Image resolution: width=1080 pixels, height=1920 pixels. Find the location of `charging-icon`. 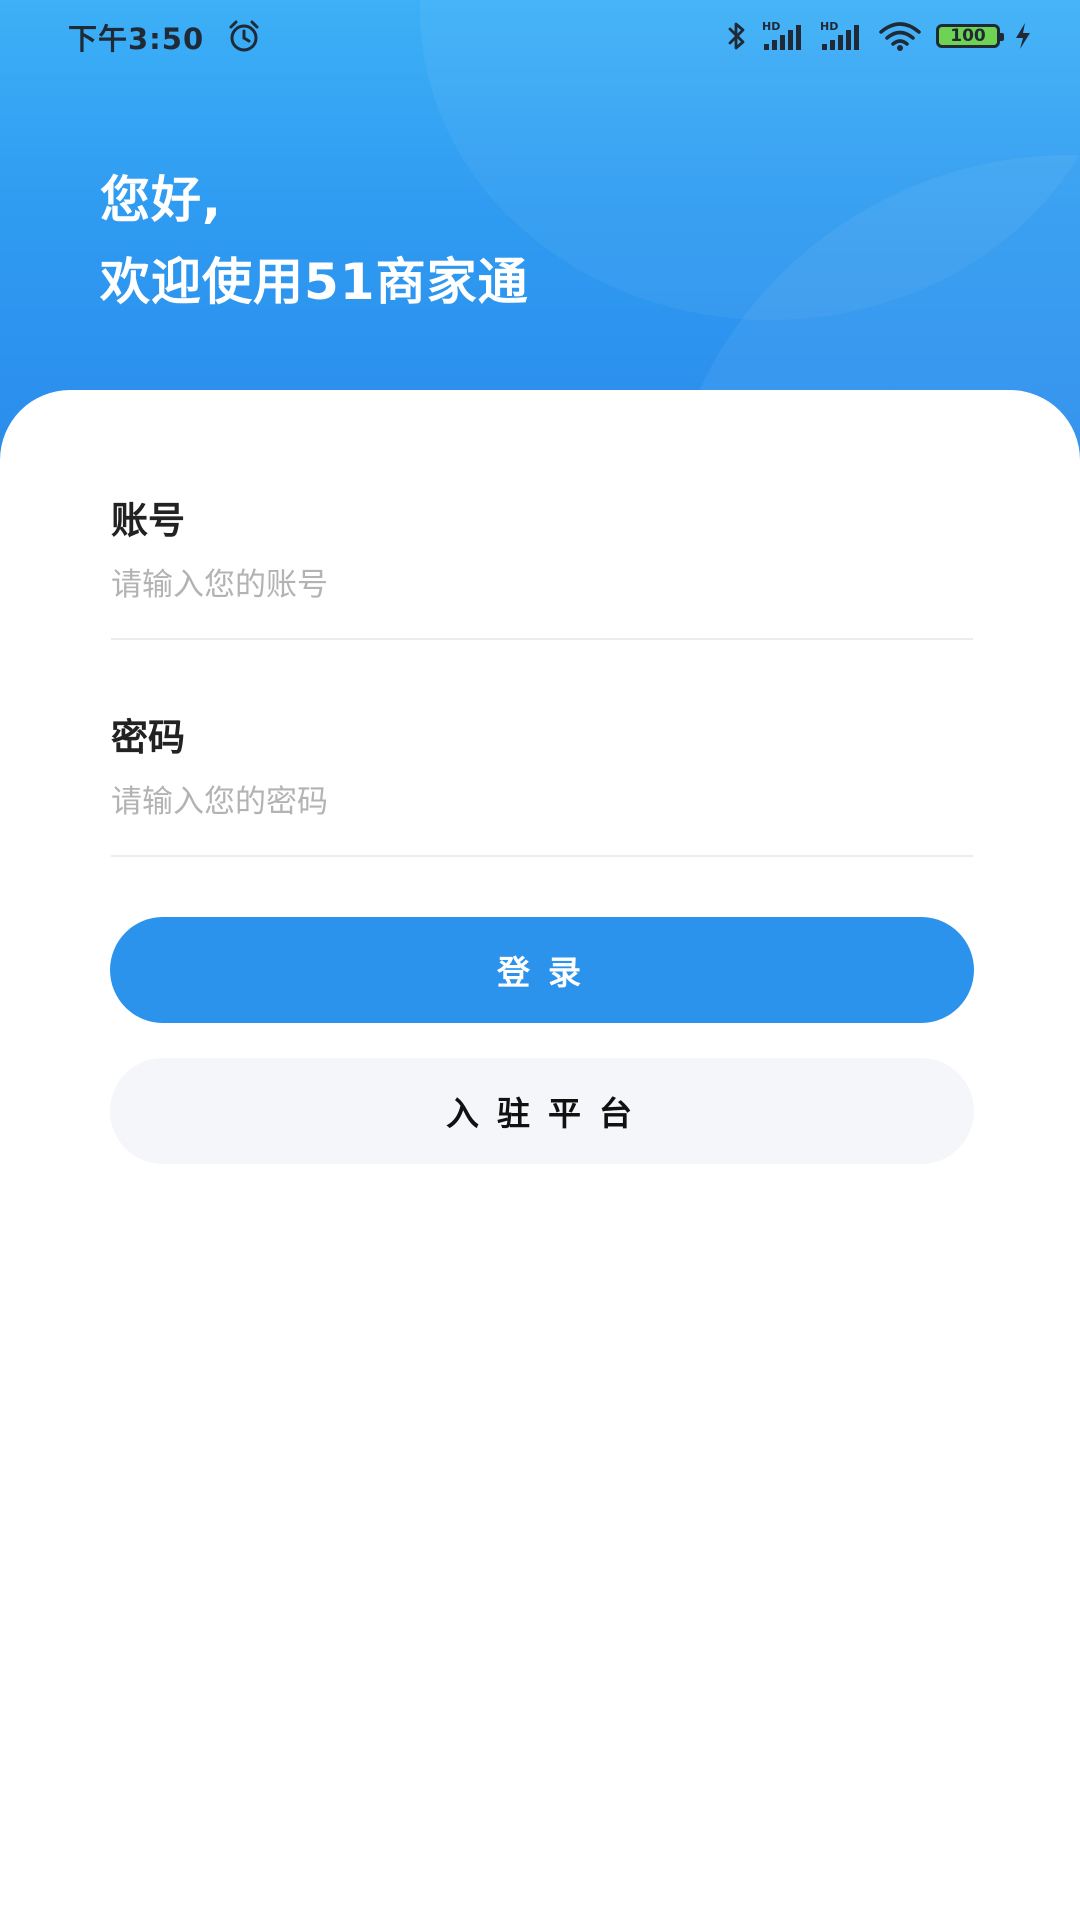

charging-icon is located at coordinates (1023, 36).